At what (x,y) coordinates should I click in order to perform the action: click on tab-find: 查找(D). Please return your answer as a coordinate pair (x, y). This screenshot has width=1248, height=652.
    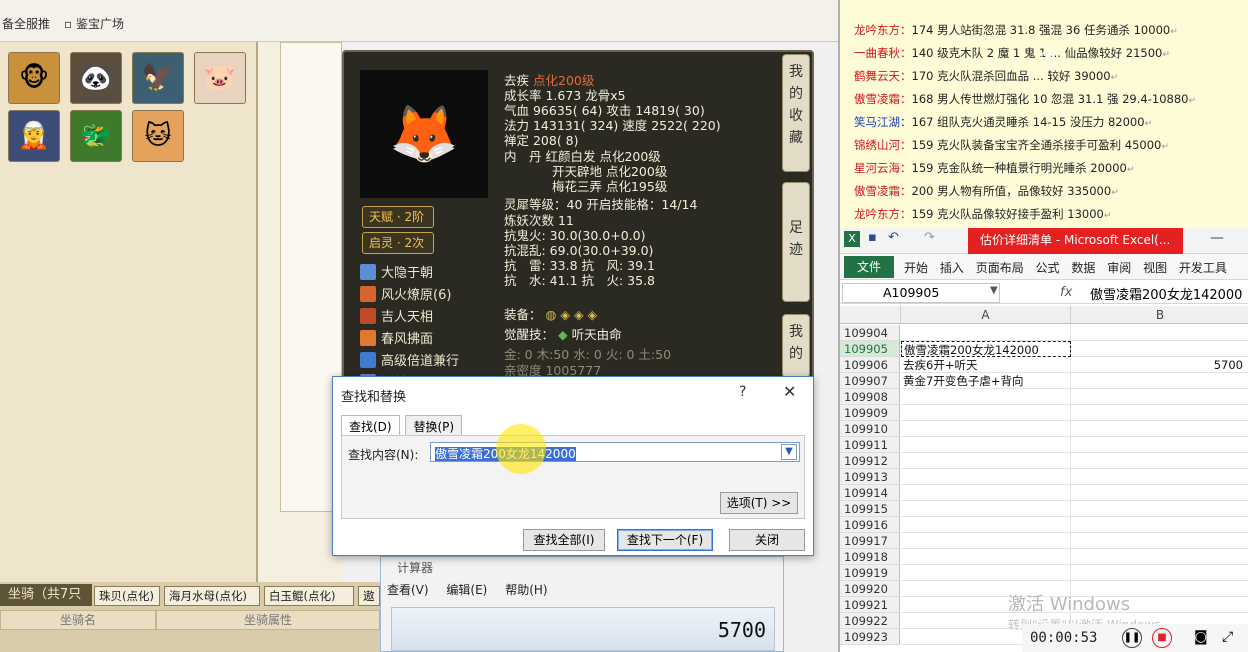
    Looking at the image, I should click on (370, 426).